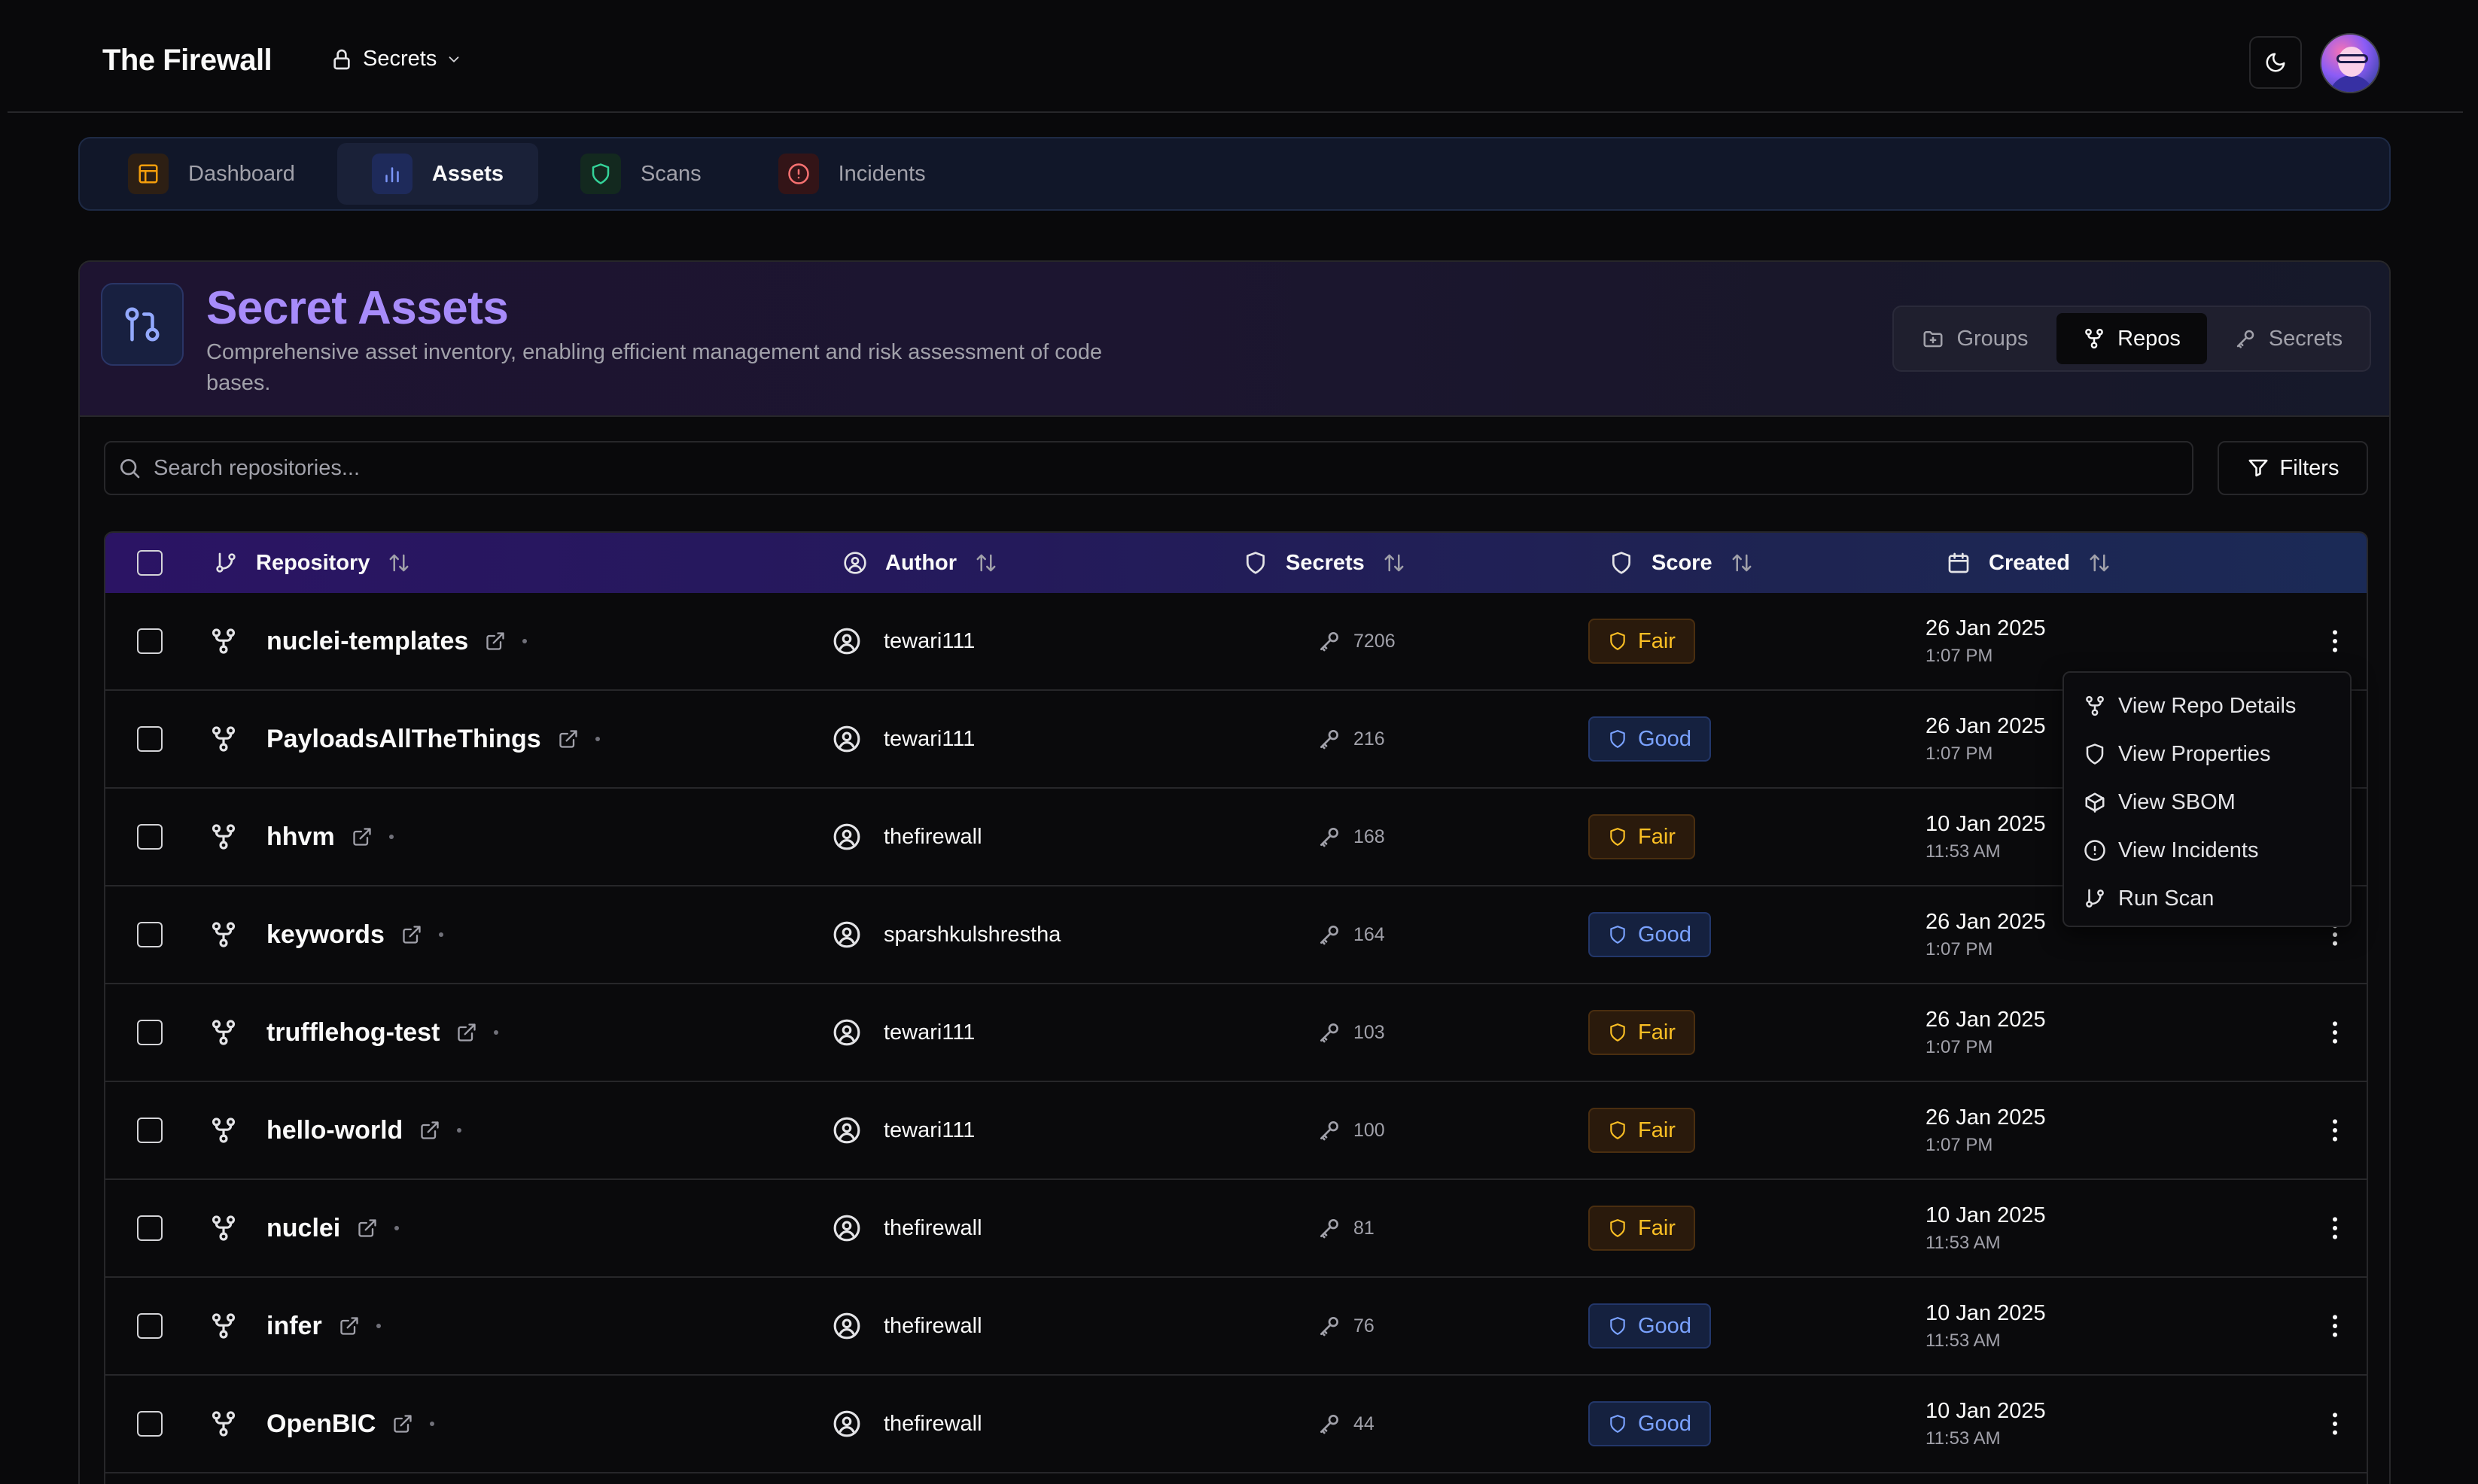 This screenshot has height=1484, width=2478. What do you see at coordinates (312, 563) in the screenshot?
I see `col-repository: Repository` at bounding box center [312, 563].